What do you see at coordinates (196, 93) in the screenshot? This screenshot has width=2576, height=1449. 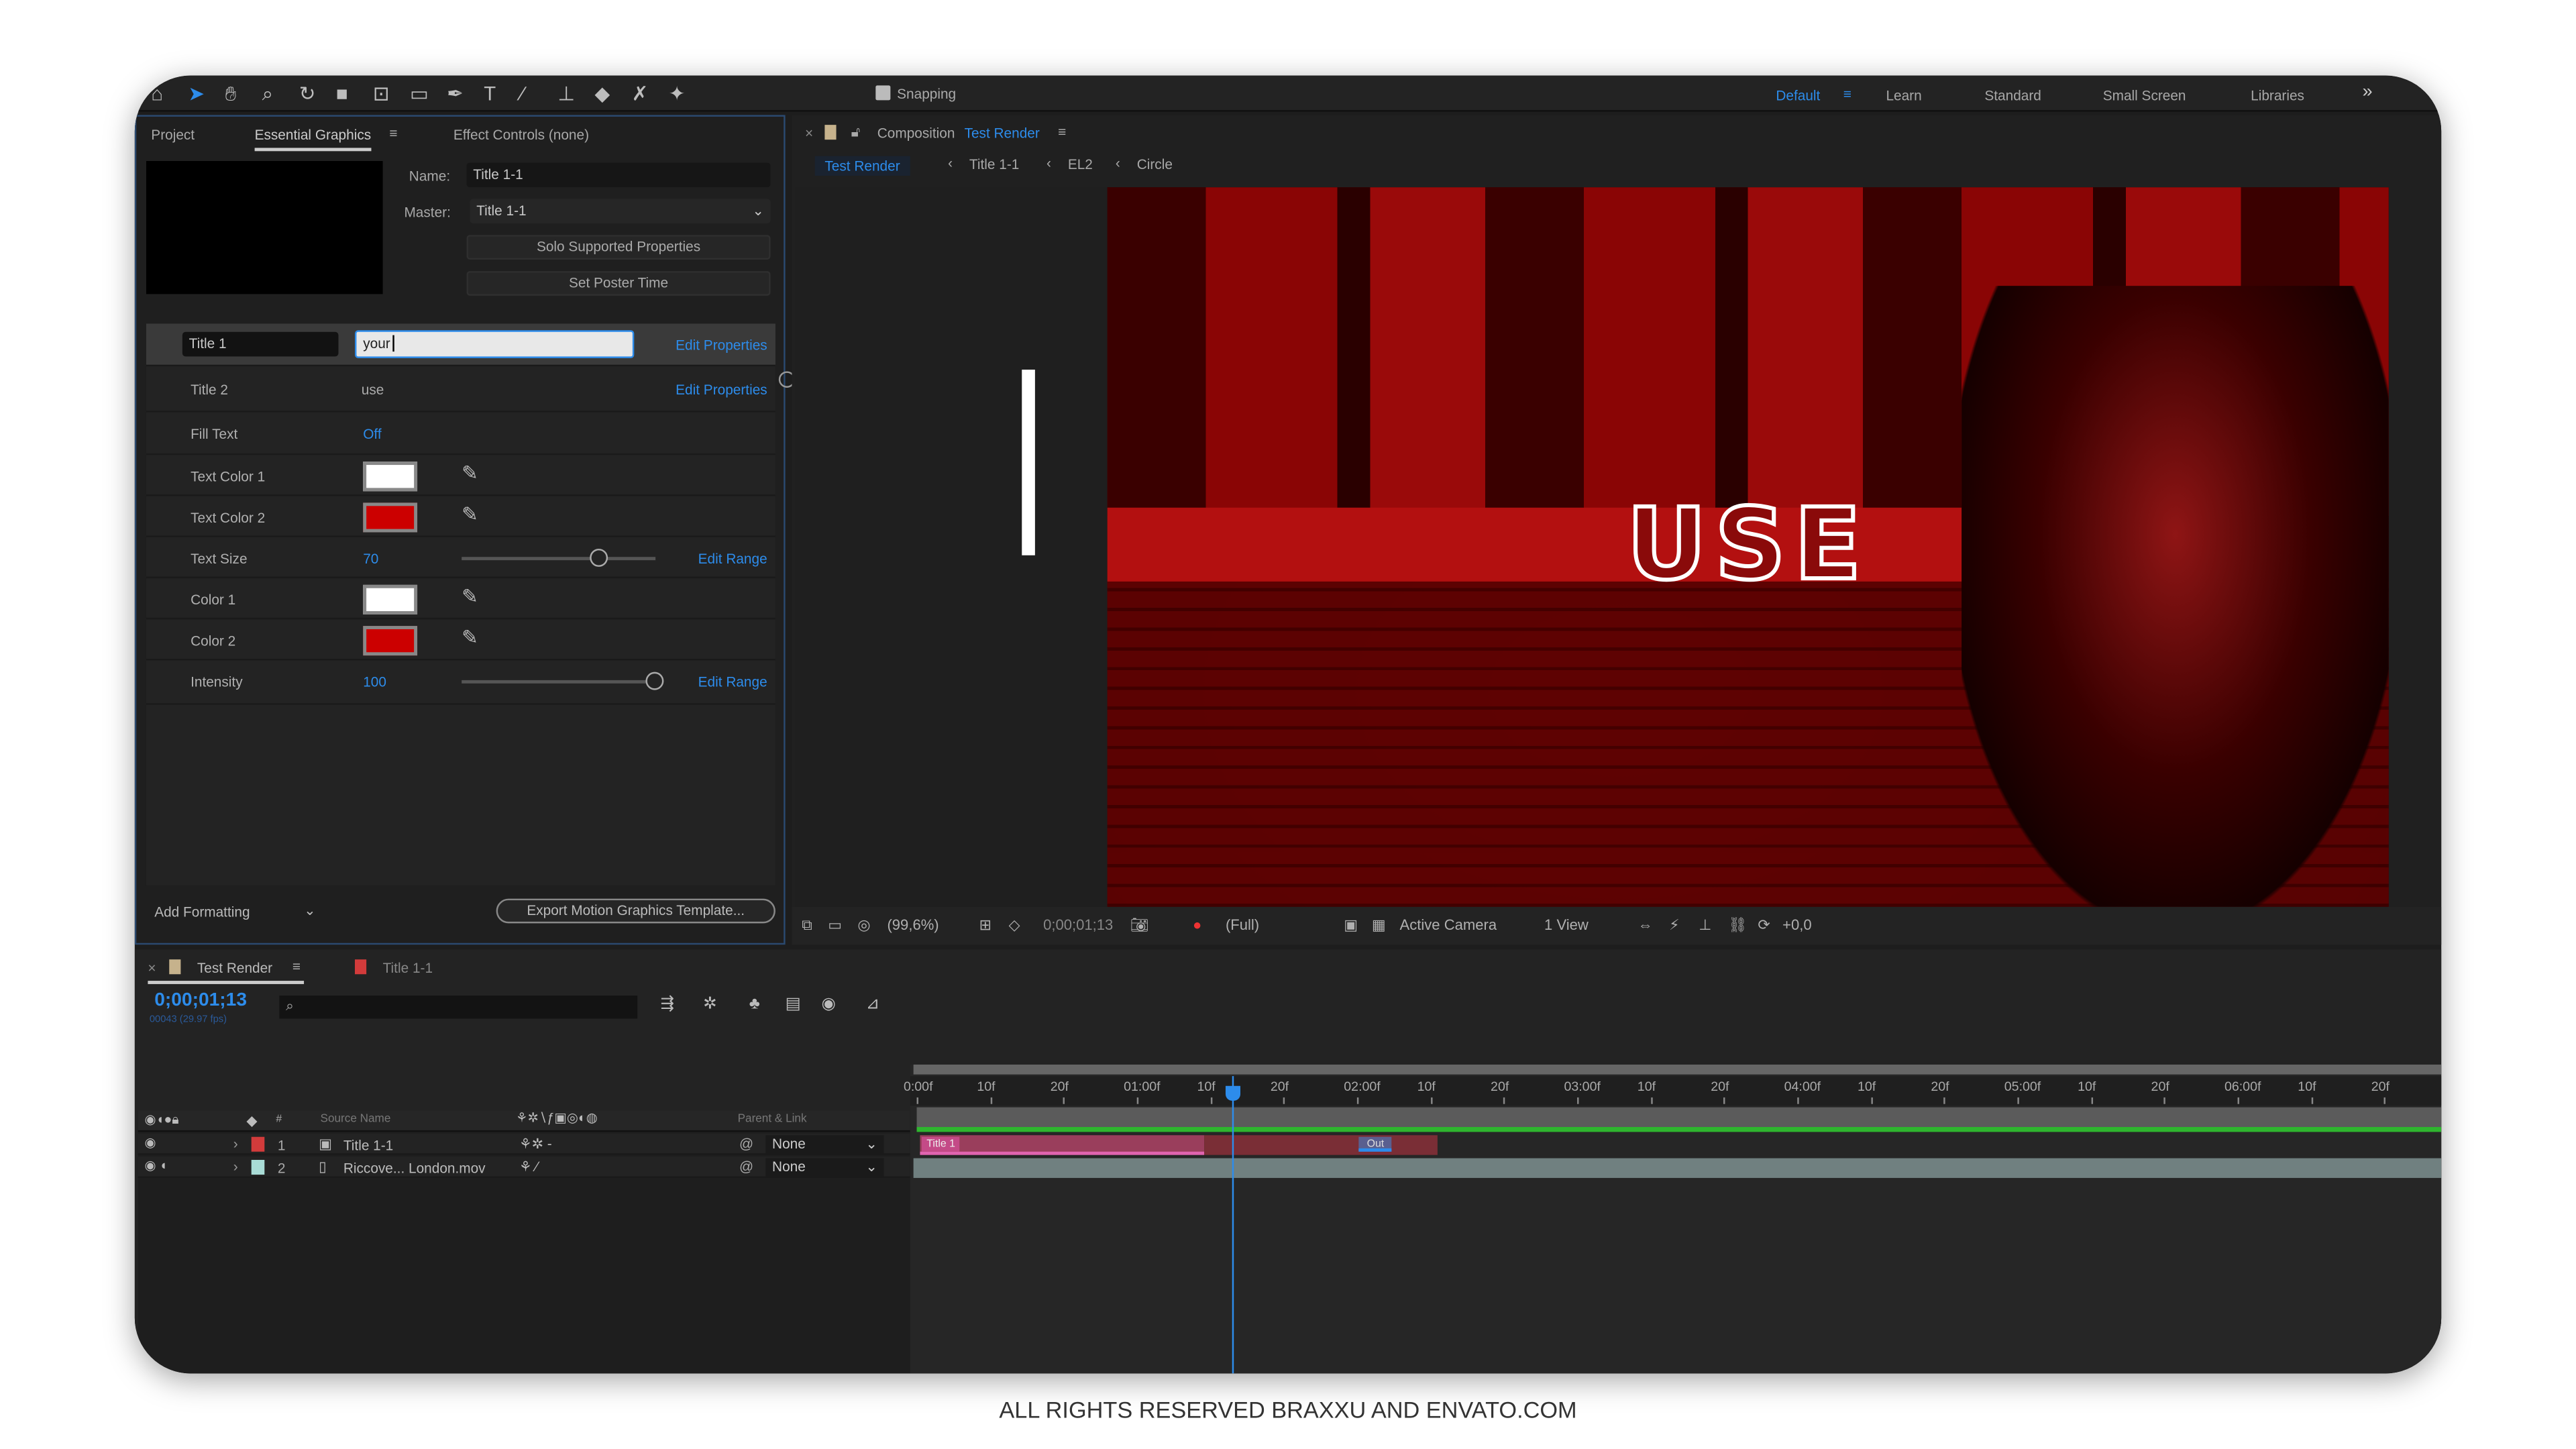 I see `selection-icon: ➤` at bounding box center [196, 93].